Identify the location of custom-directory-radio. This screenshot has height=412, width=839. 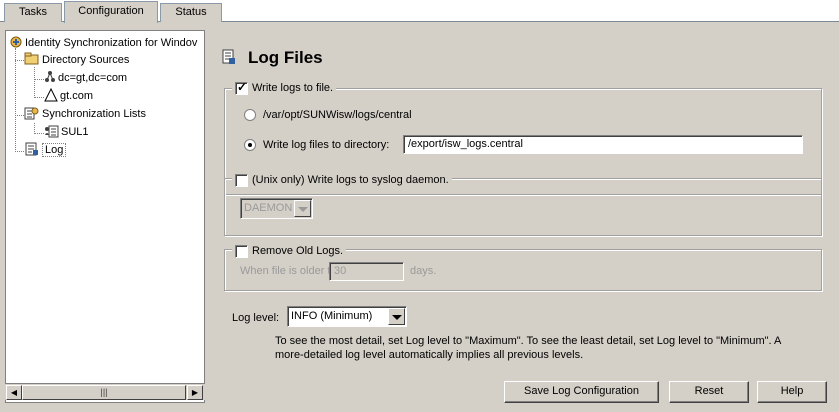
(250, 145).